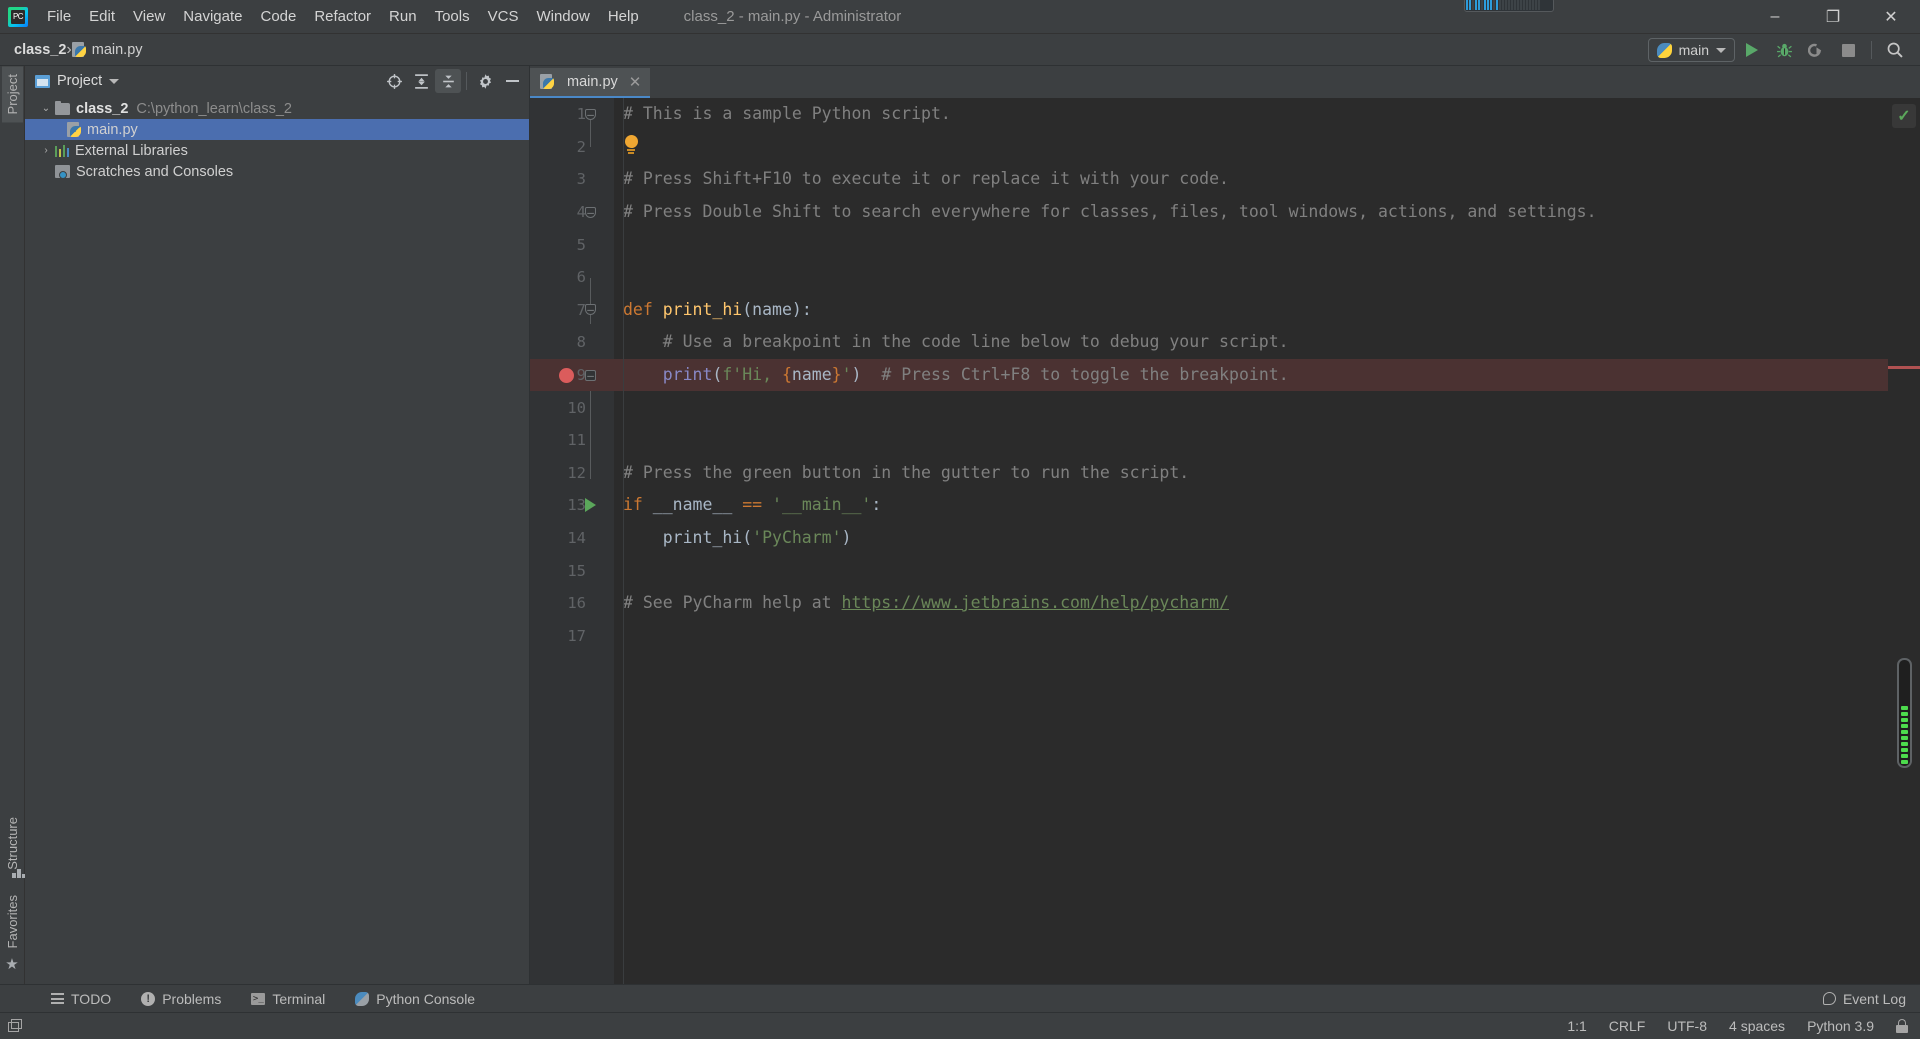 This screenshot has height=1039, width=1920. Describe the element at coordinates (394, 81) in the screenshot. I see `select-opened-file-button` at that location.